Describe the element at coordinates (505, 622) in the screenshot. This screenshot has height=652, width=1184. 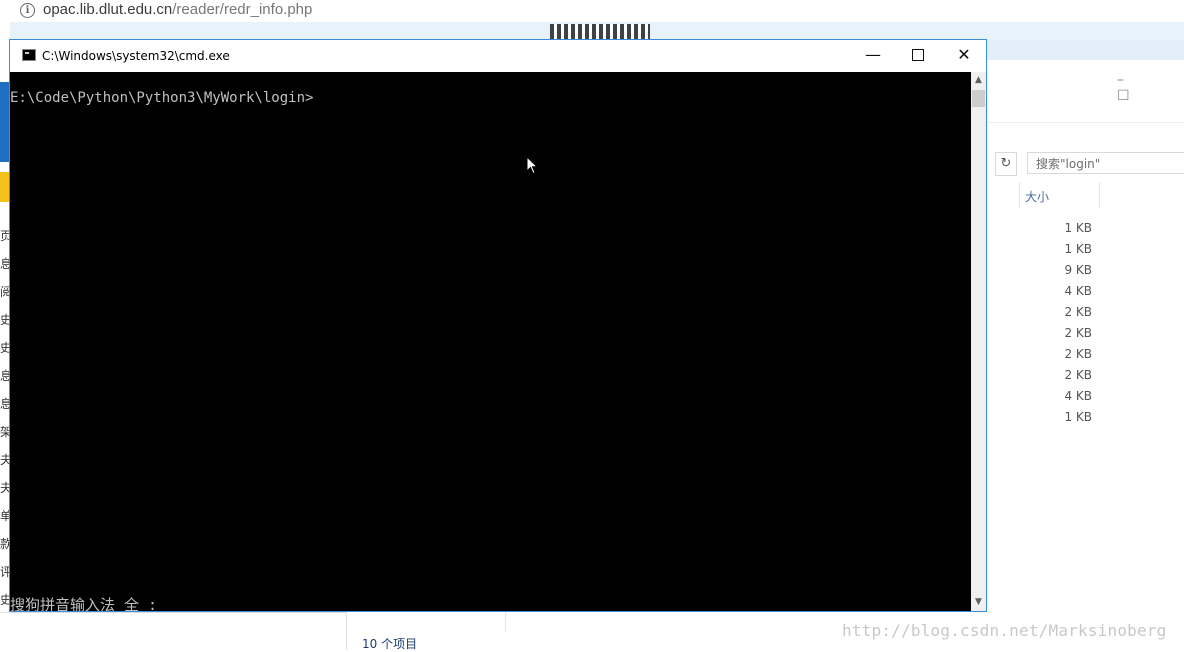
I see `status-divider` at that location.